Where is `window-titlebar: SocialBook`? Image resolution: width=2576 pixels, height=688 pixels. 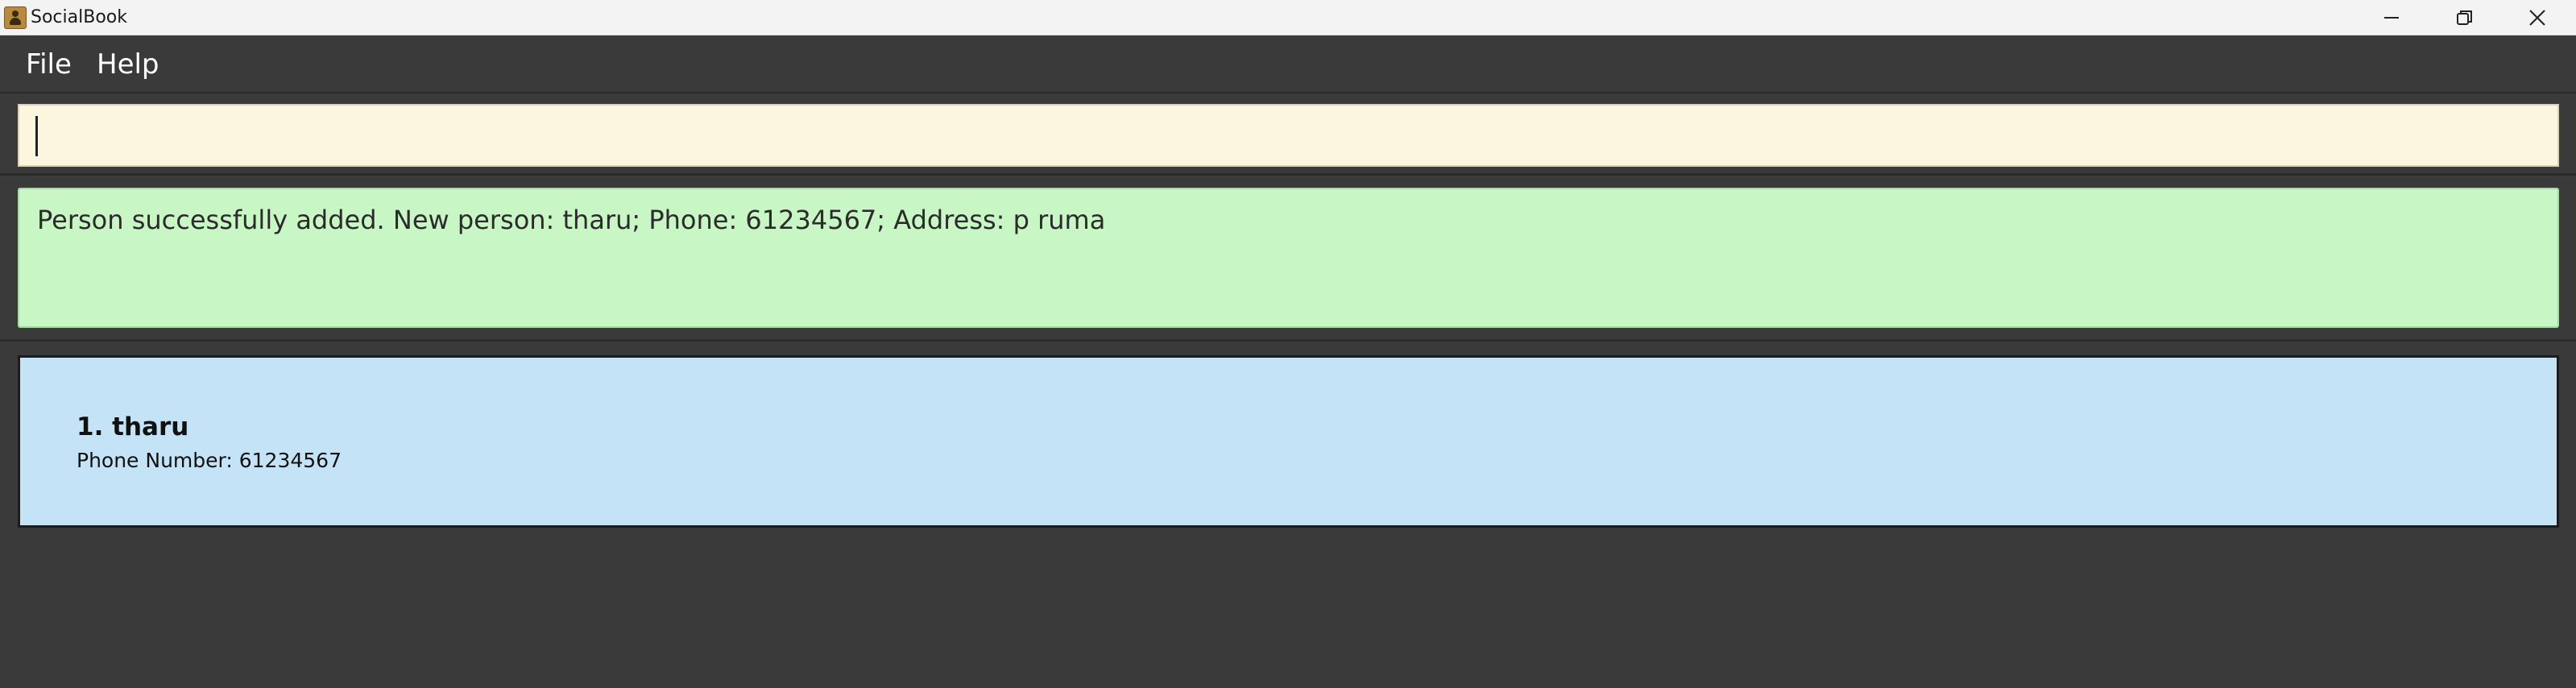
window-titlebar: SocialBook is located at coordinates (1288, 17).